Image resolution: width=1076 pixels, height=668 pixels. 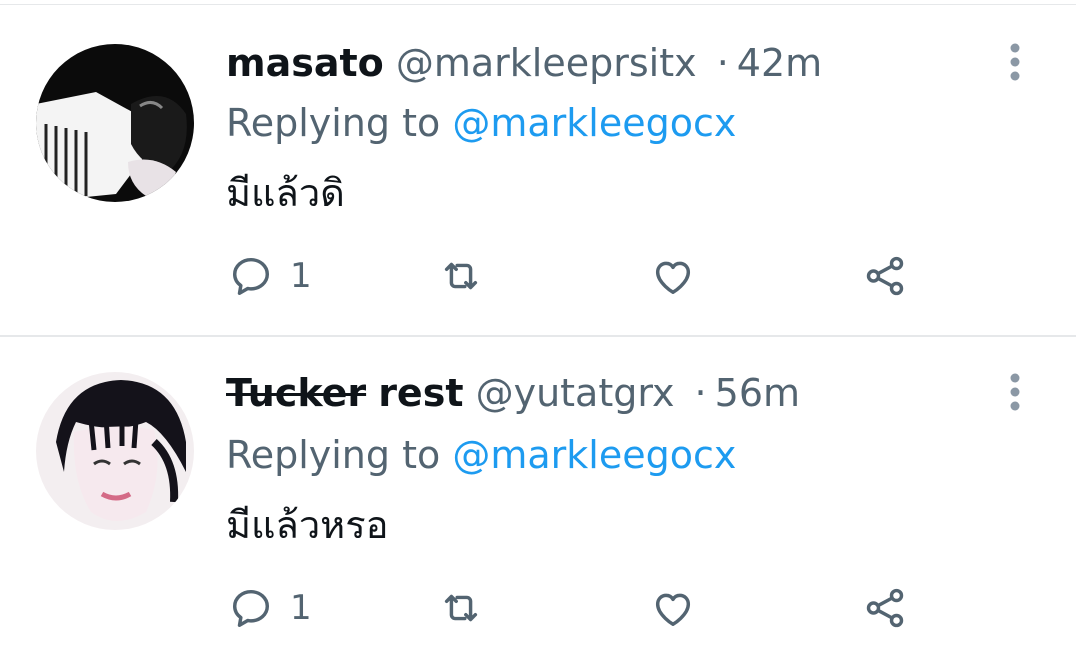 What do you see at coordinates (296, 393) in the screenshot?
I see `display-name-strikethrough: Tucker` at bounding box center [296, 393].